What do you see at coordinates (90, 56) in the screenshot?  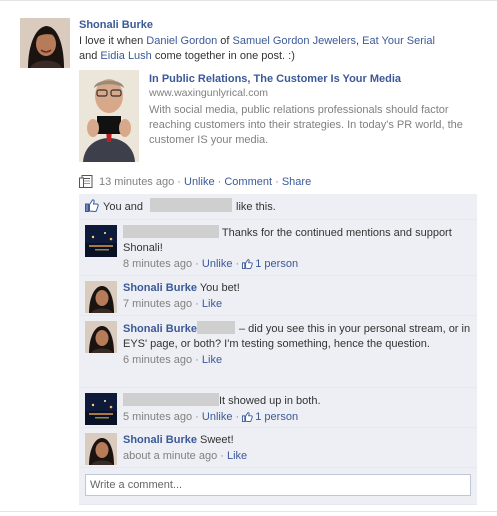 I see `message-text: and` at bounding box center [90, 56].